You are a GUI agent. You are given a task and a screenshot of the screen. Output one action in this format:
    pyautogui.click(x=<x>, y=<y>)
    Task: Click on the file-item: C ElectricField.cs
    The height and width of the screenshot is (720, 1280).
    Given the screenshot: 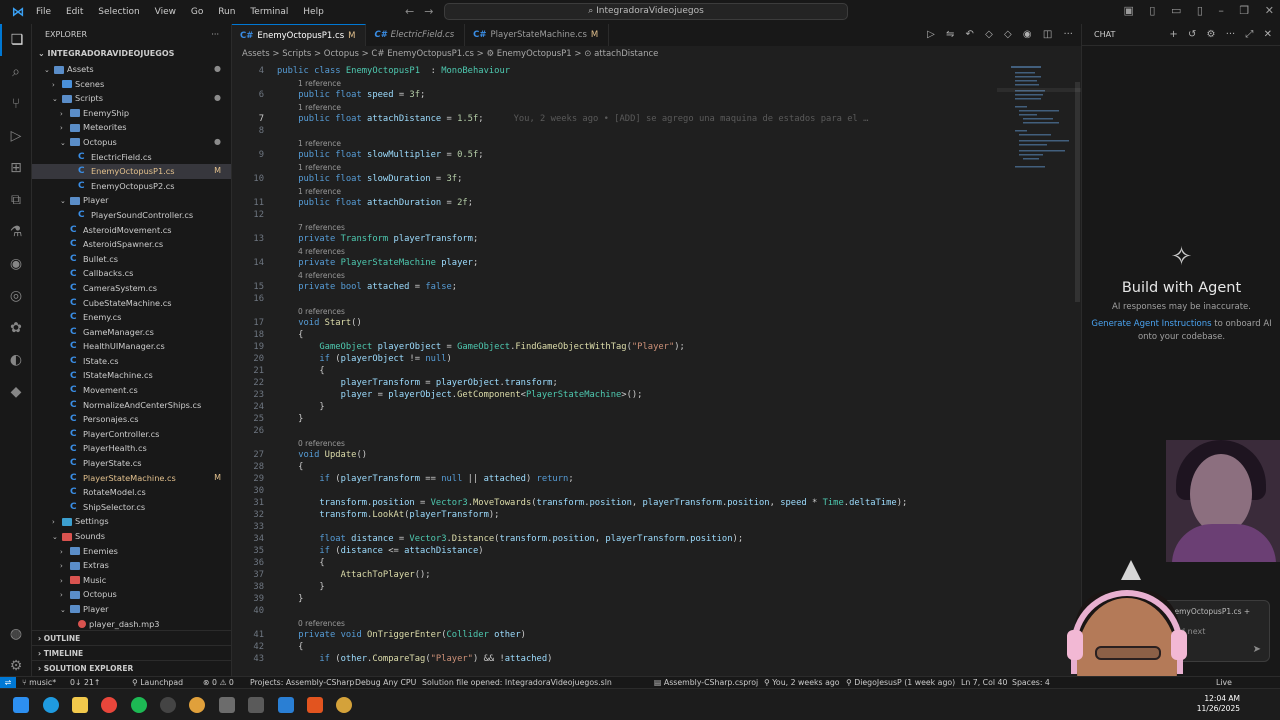 What is the action you would take?
    pyautogui.click(x=131, y=157)
    